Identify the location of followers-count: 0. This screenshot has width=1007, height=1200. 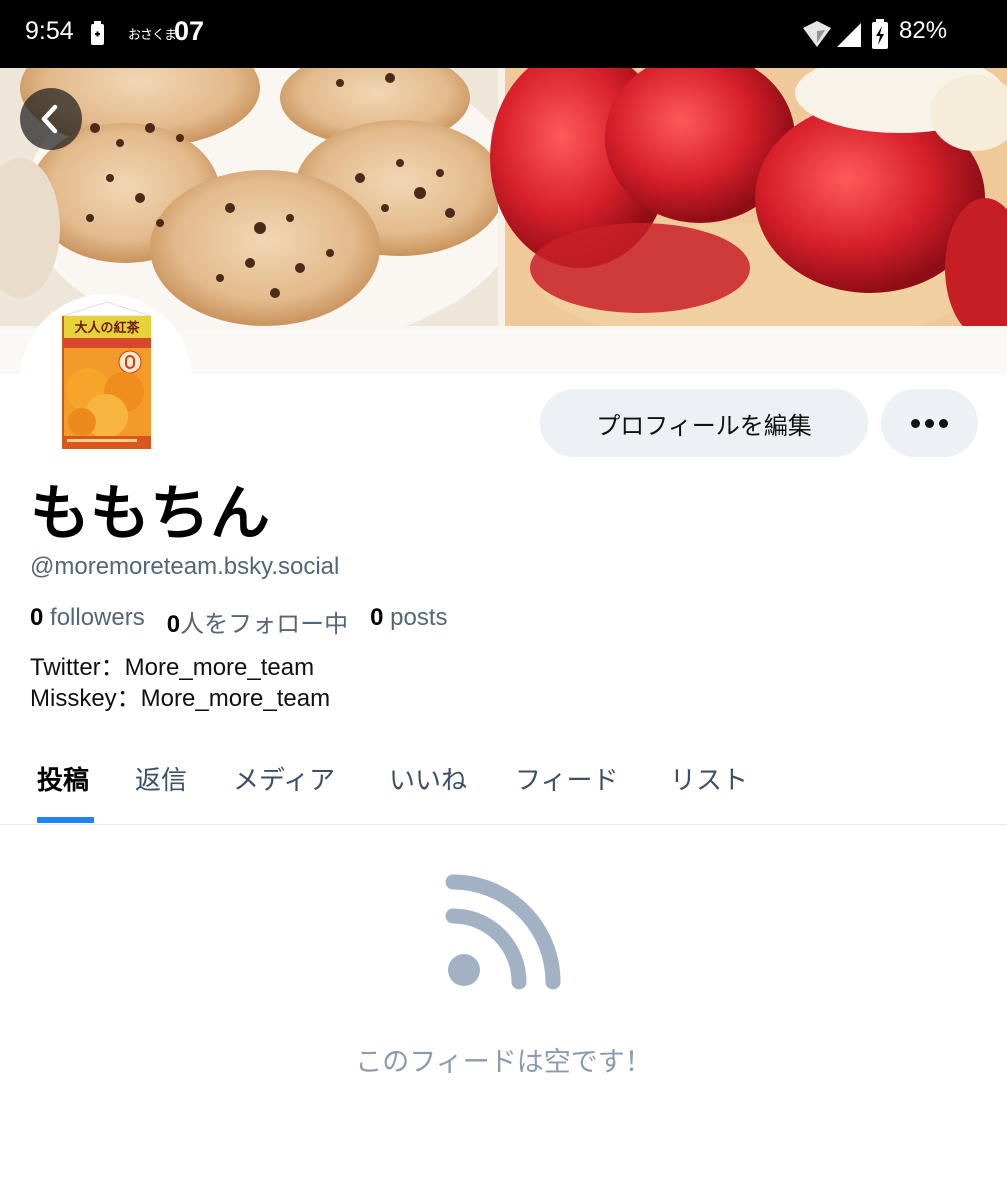
(37, 617).